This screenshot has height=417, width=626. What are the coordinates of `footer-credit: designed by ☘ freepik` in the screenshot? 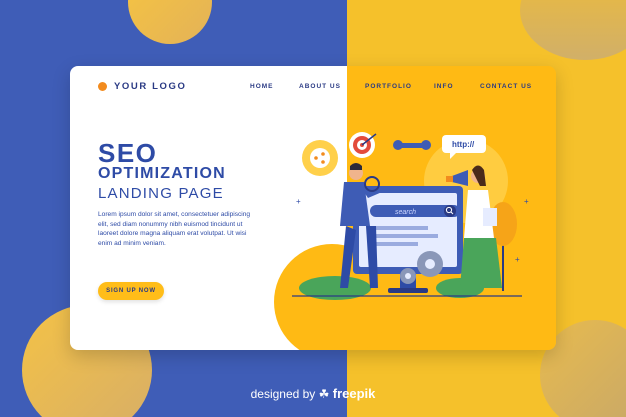 It's located at (313, 393).